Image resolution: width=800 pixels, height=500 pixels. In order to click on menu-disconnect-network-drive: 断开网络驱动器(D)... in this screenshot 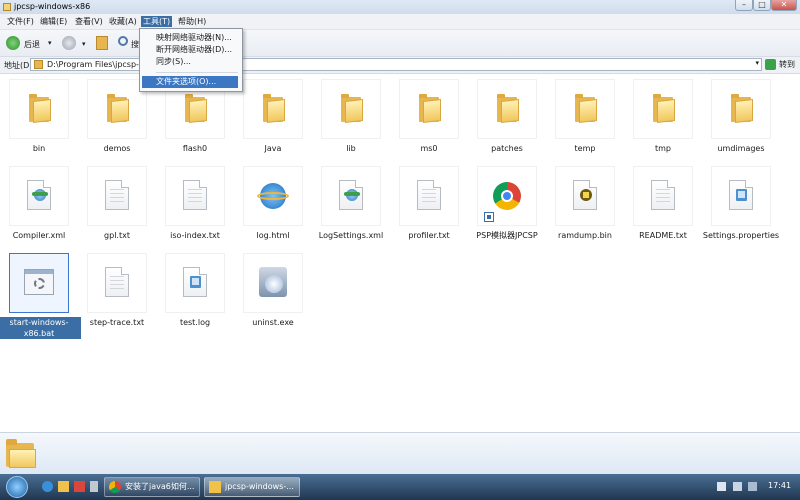, I will do `click(190, 50)`.